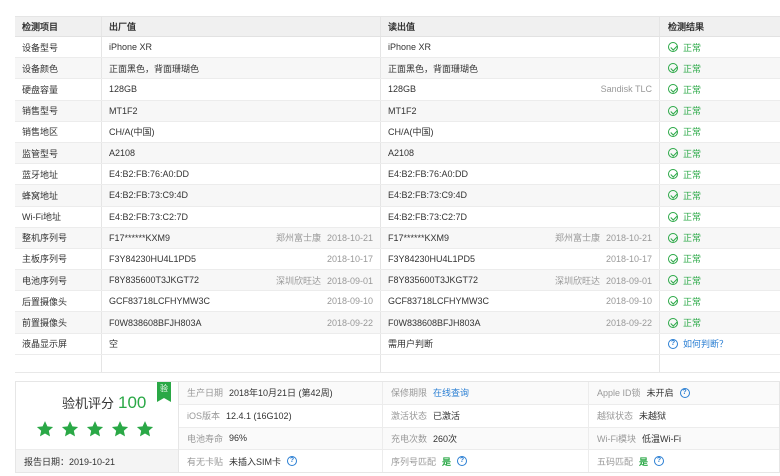 The width and height of the screenshot is (780, 476). I want to click on factory-date: 2018-09-01, so click(349, 280).